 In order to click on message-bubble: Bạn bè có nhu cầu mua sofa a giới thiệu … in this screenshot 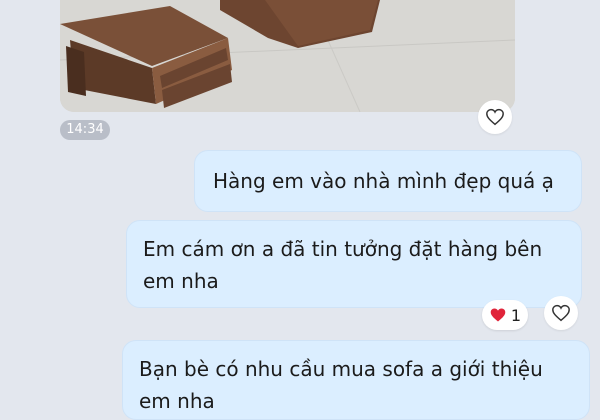, I will do `click(356, 380)`.